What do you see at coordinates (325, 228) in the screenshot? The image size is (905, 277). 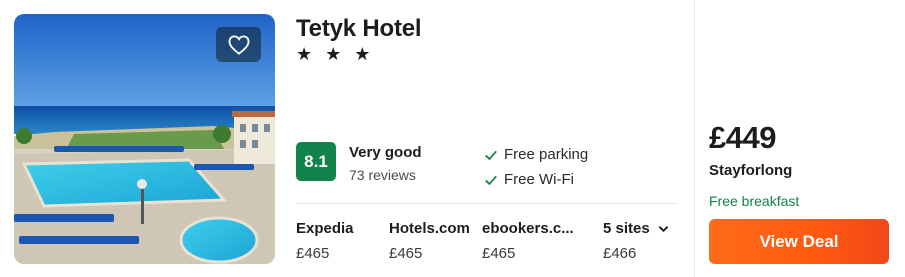 I see `provider-name: Expedia` at bounding box center [325, 228].